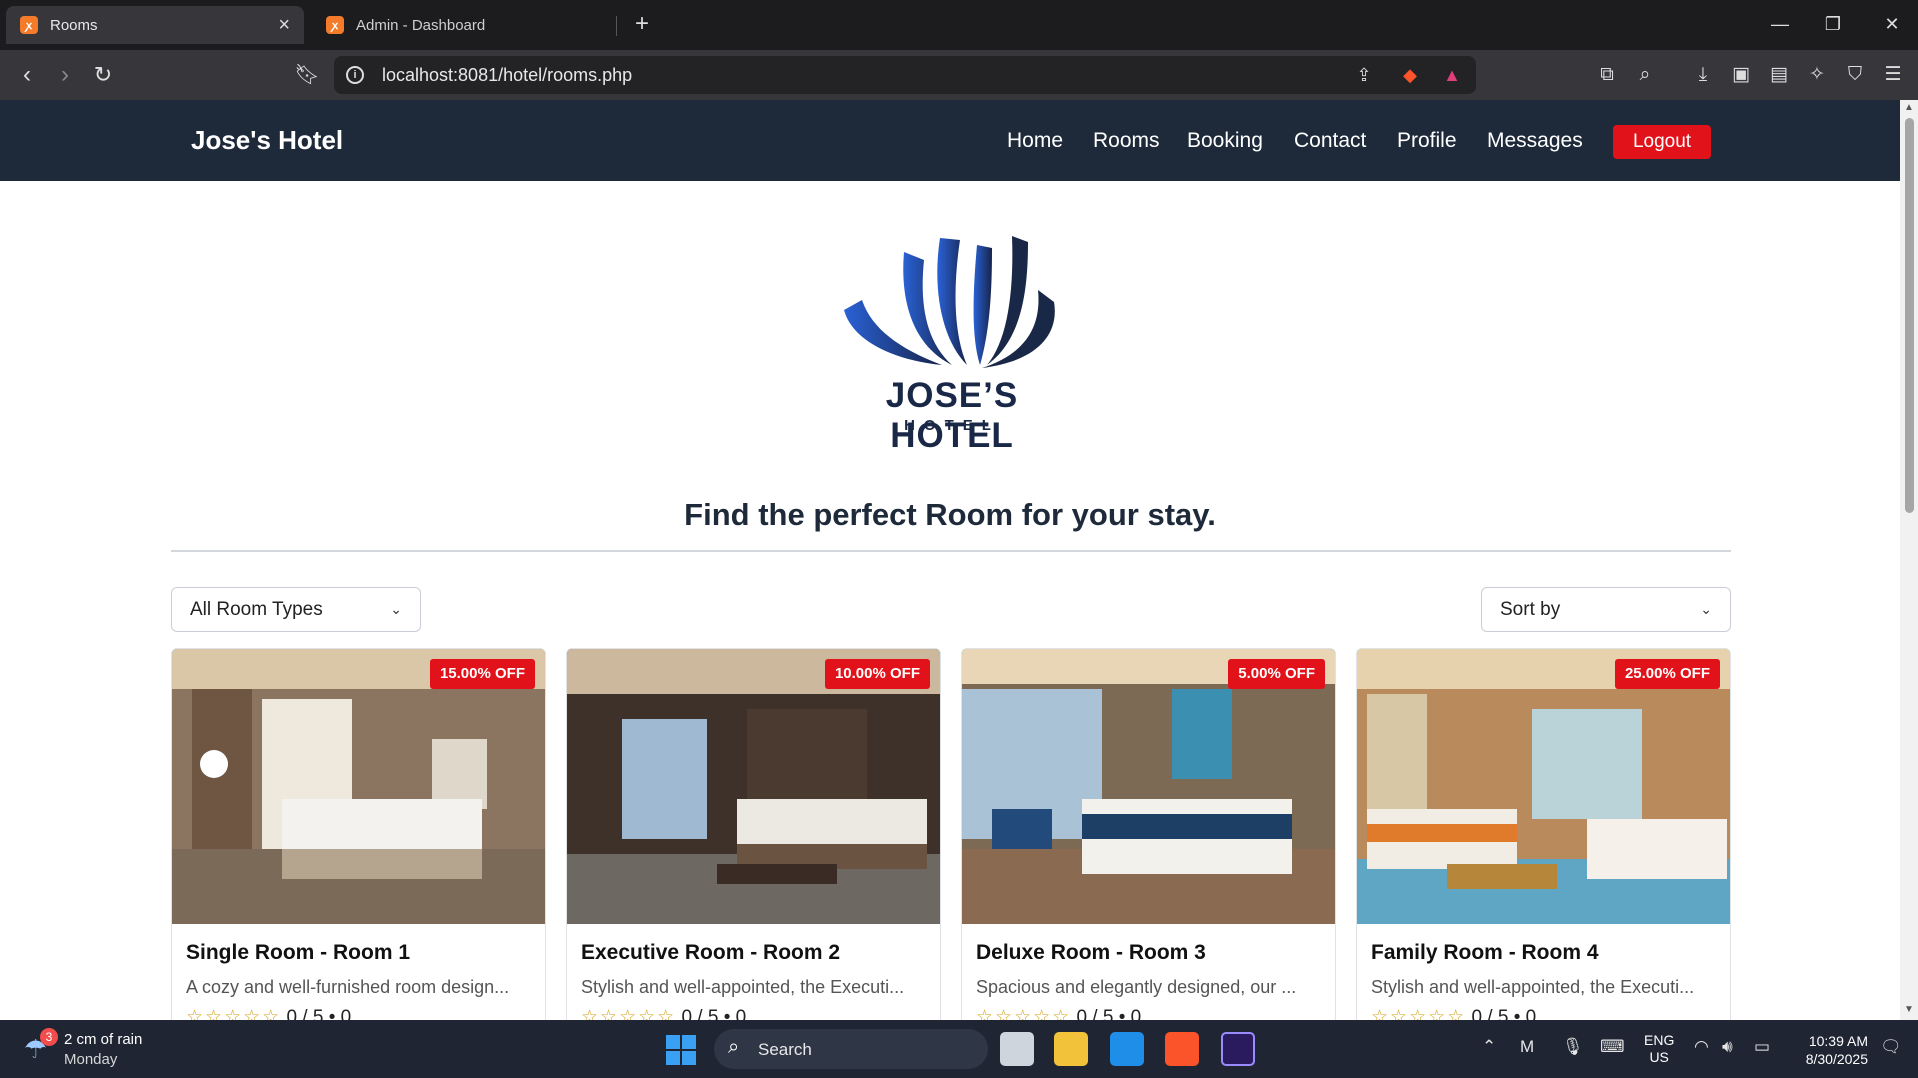  What do you see at coordinates (1238, 1049) in the screenshot?
I see `after-effects-icon` at bounding box center [1238, 1049].